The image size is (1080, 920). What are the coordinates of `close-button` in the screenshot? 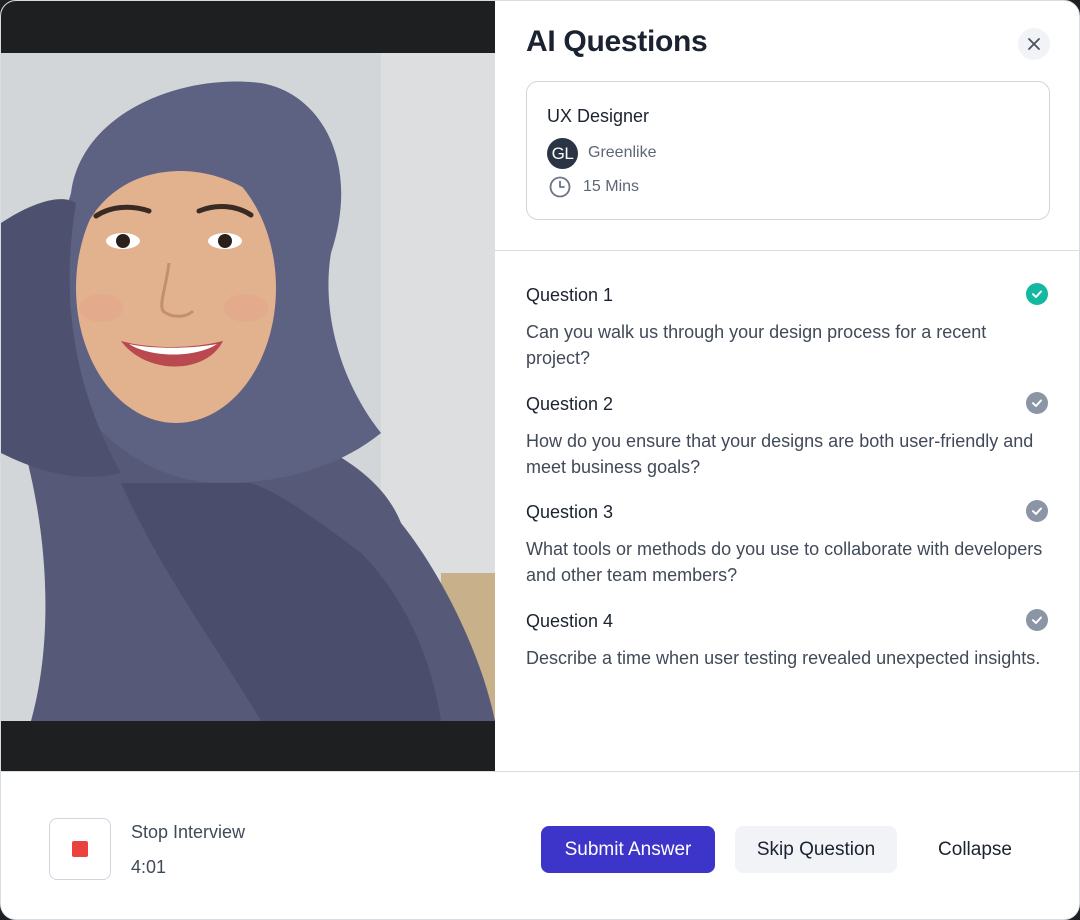 It's located at (1034, 44).